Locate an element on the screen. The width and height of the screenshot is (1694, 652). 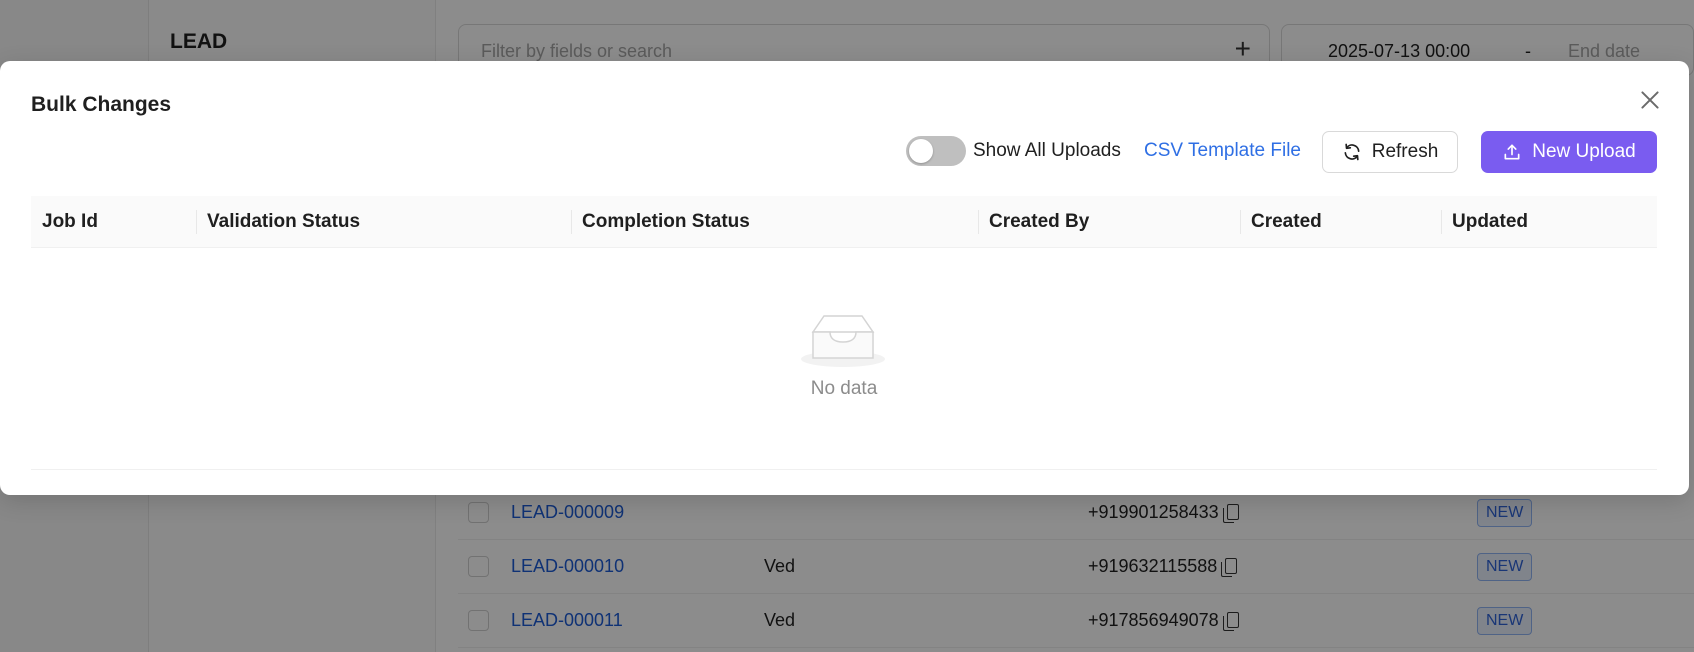
column-header-job-id: Job Id is located at coordinates (70, 221).